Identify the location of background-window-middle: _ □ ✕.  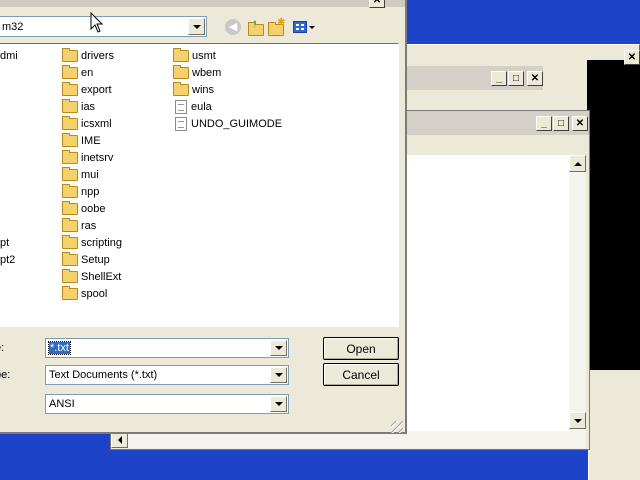
(469, 78).